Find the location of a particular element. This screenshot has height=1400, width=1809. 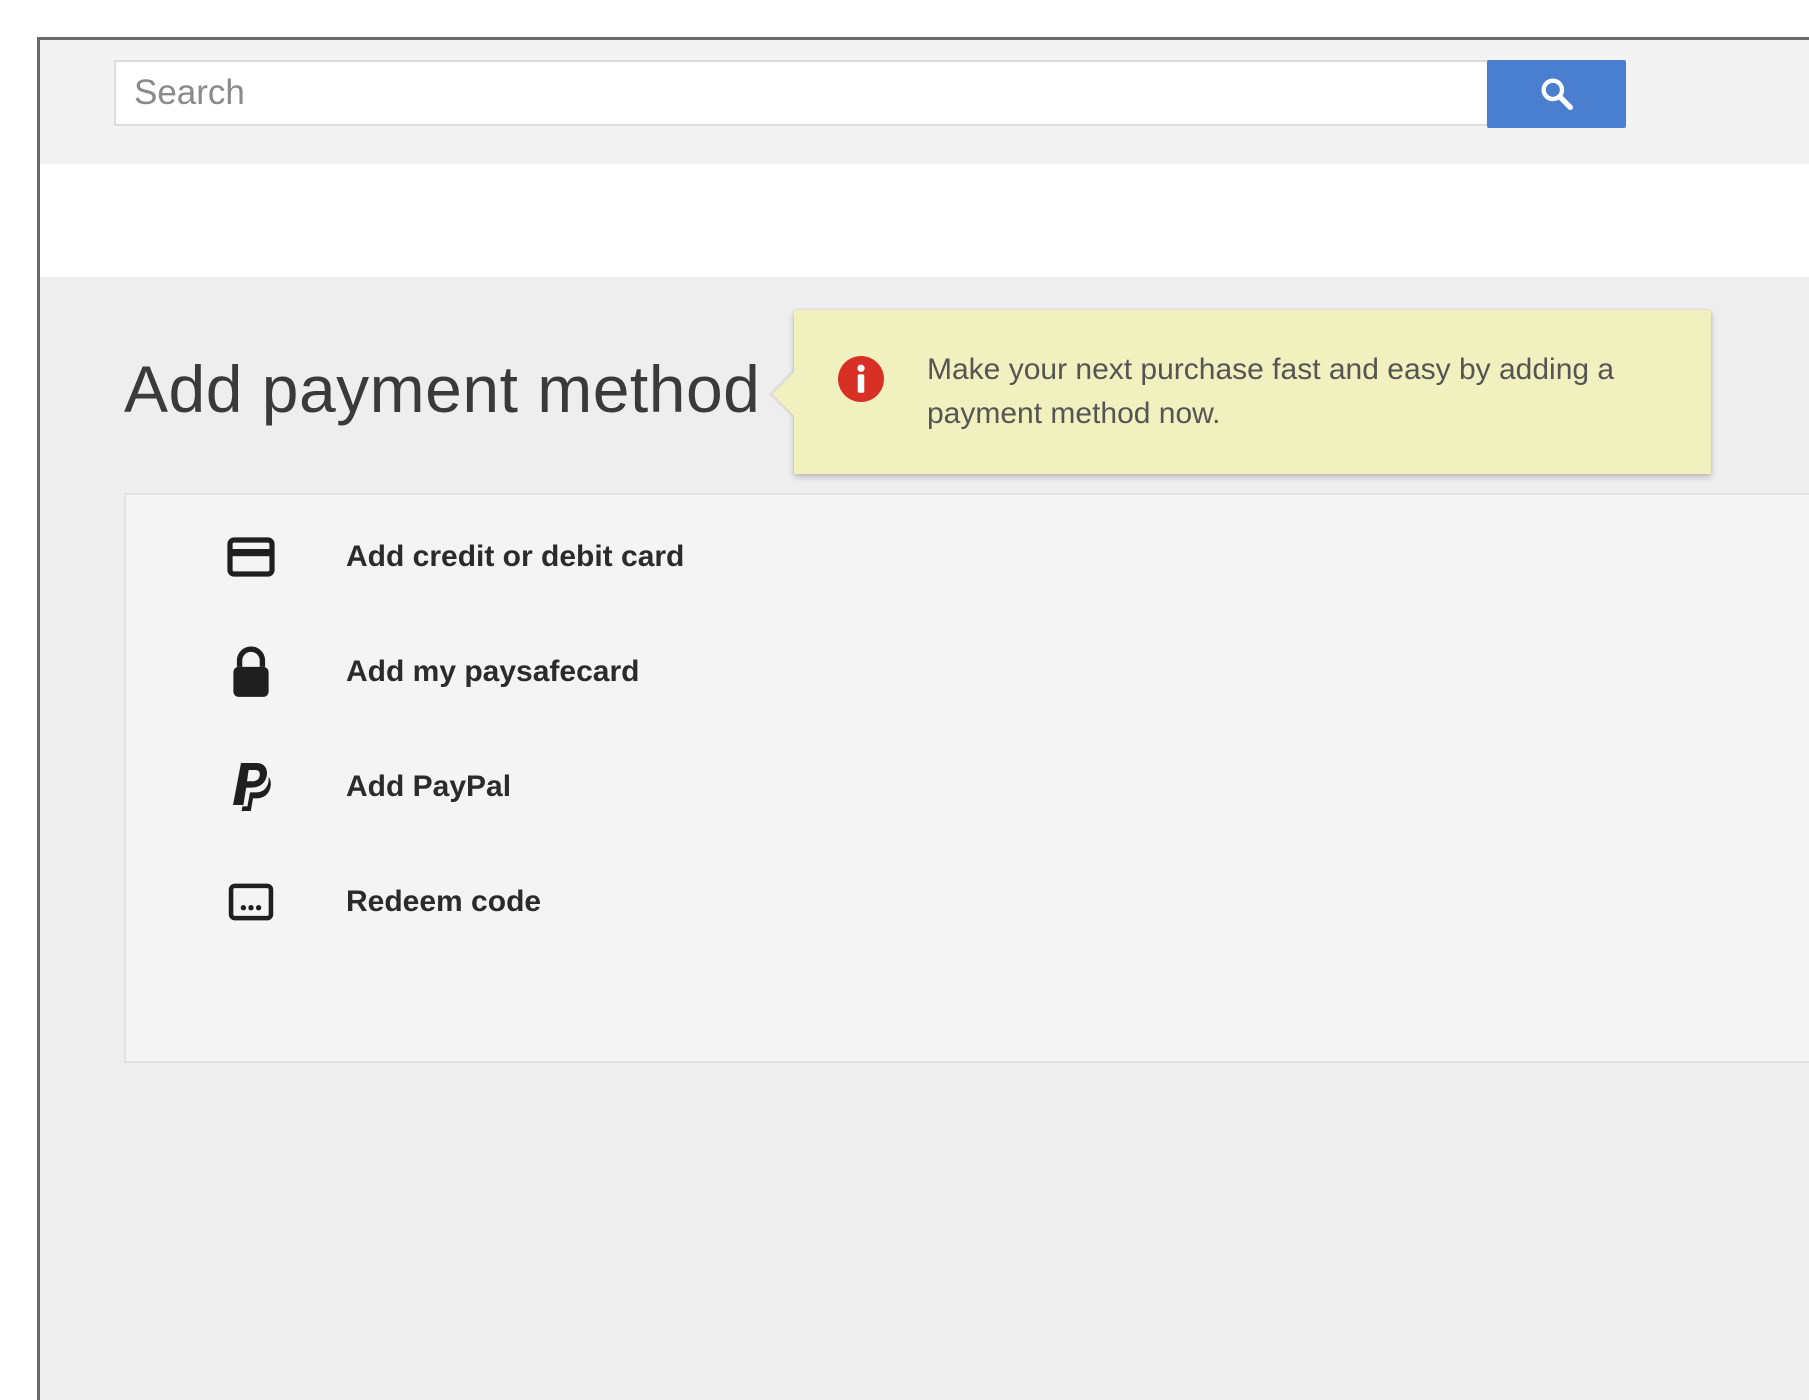

add-paypal-option: Add PayPal is located at coordinates (626, 787).